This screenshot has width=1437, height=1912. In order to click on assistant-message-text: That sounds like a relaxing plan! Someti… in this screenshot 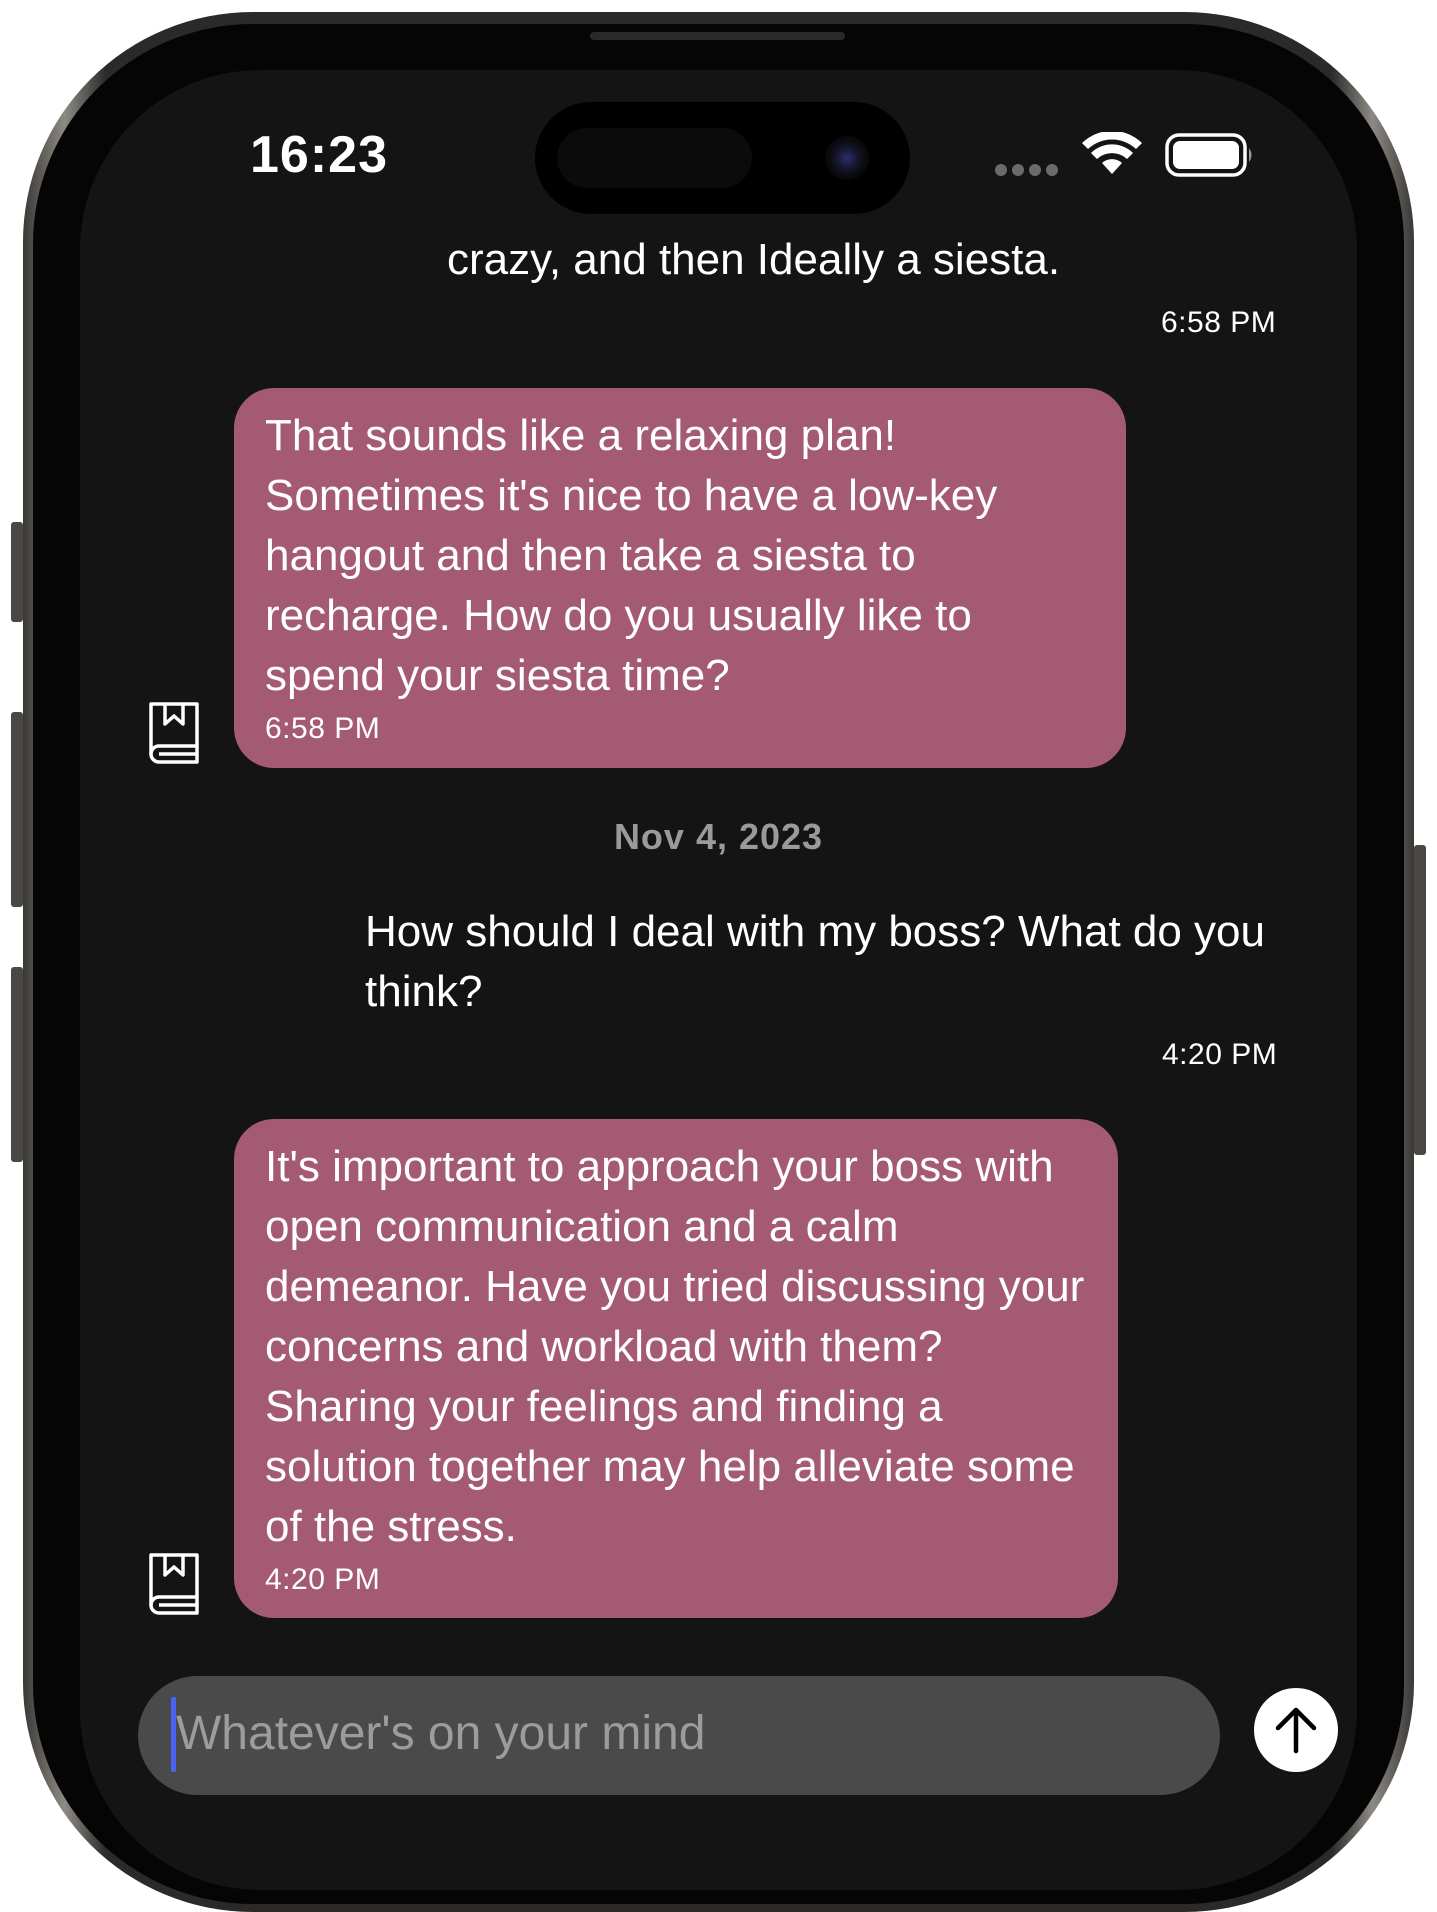, I will do `click(631, 555)`.